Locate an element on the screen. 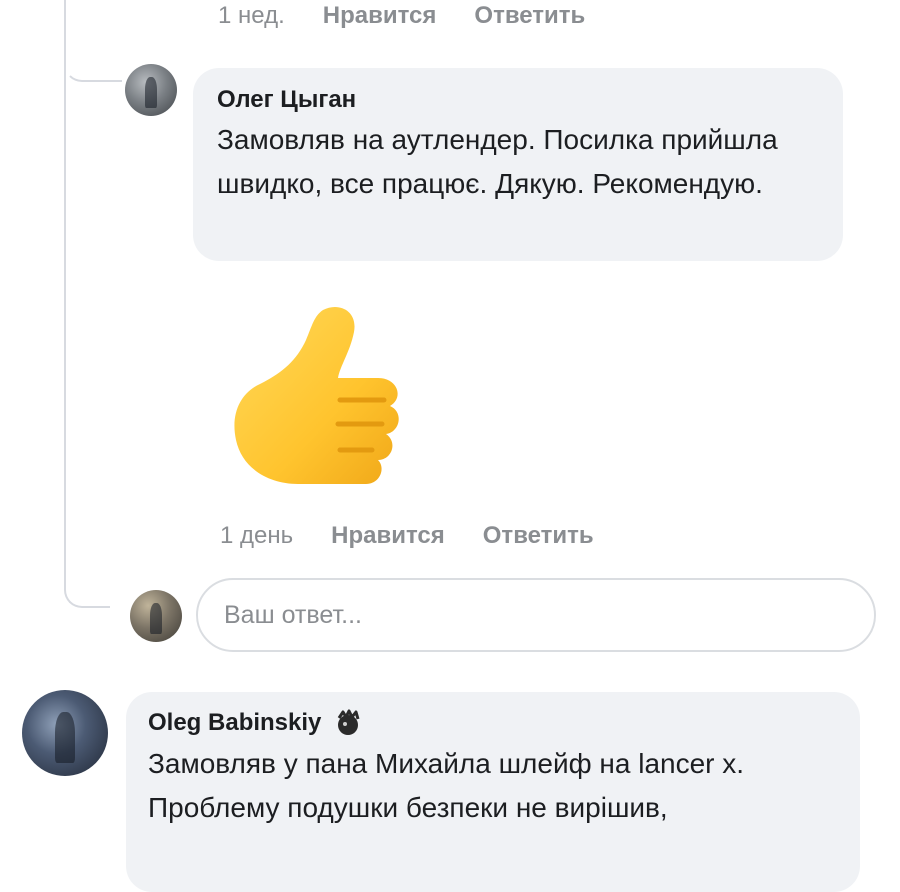 This screenshot has height=892, width=900. thread-line is located at coordinates (87, 304).